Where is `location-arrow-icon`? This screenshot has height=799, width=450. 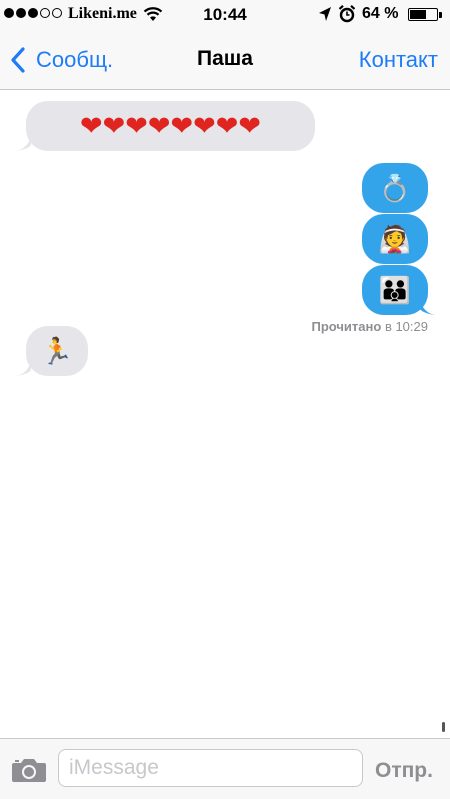 location-arrow-icon is located at coordinates (325, 14).